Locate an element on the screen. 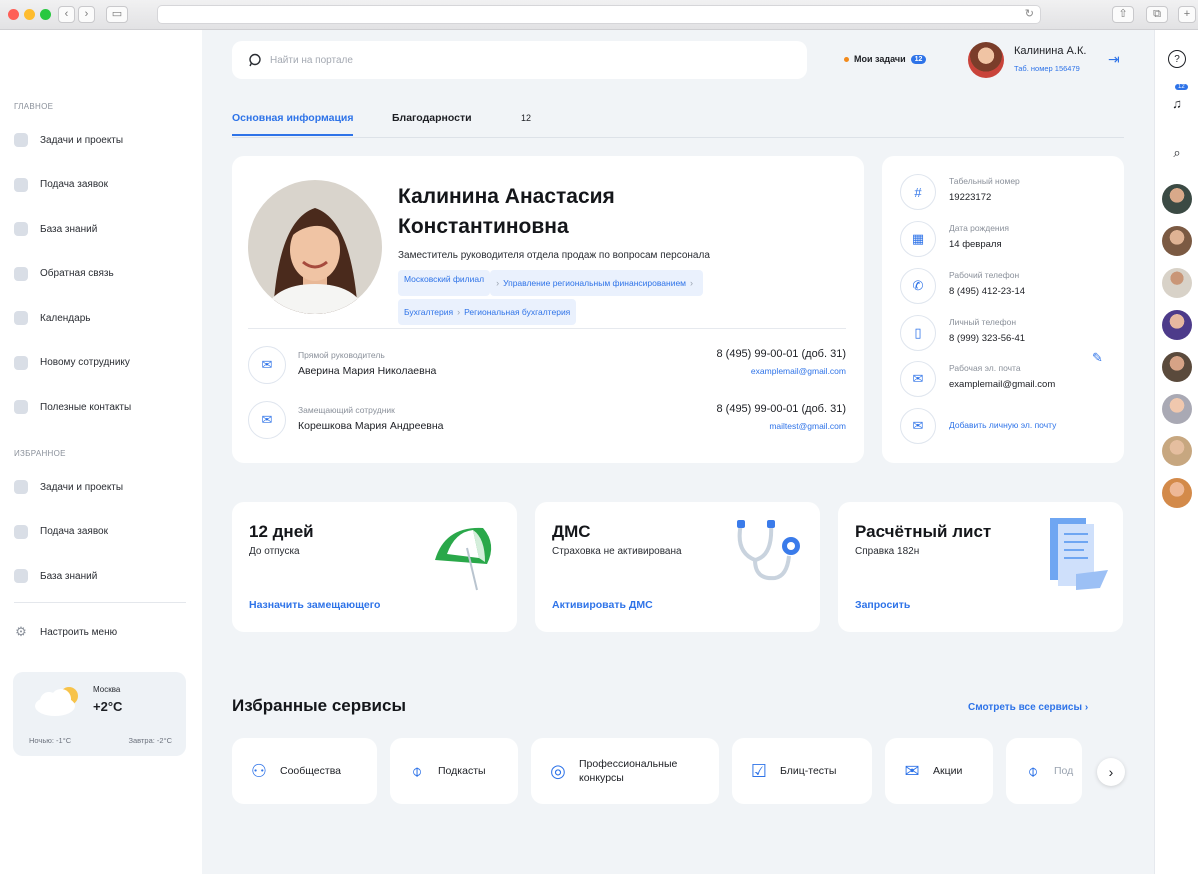 The height and width of the screenshot is (874, 1198). person-name: Аверина Мария Николаевна is located at coordinates (367, 371).